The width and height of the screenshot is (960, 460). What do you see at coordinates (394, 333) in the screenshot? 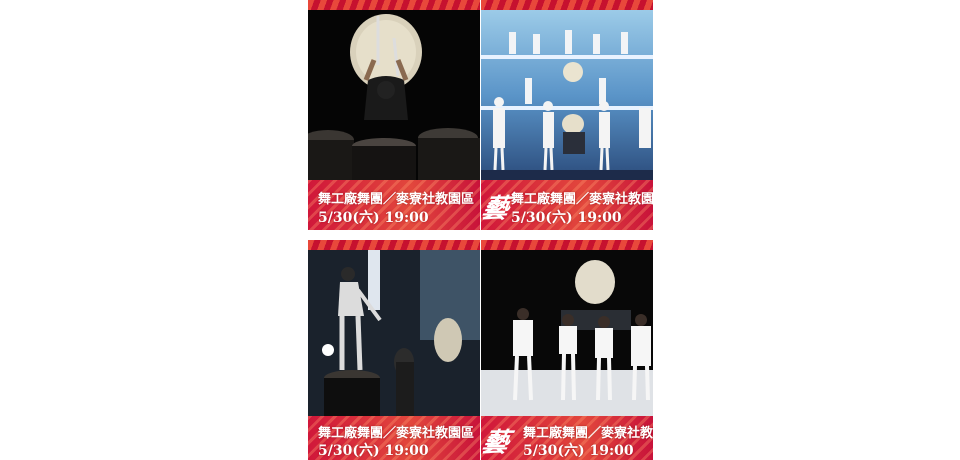
I see `dancer-on-drum-photo` at bounding box center [394, 333].